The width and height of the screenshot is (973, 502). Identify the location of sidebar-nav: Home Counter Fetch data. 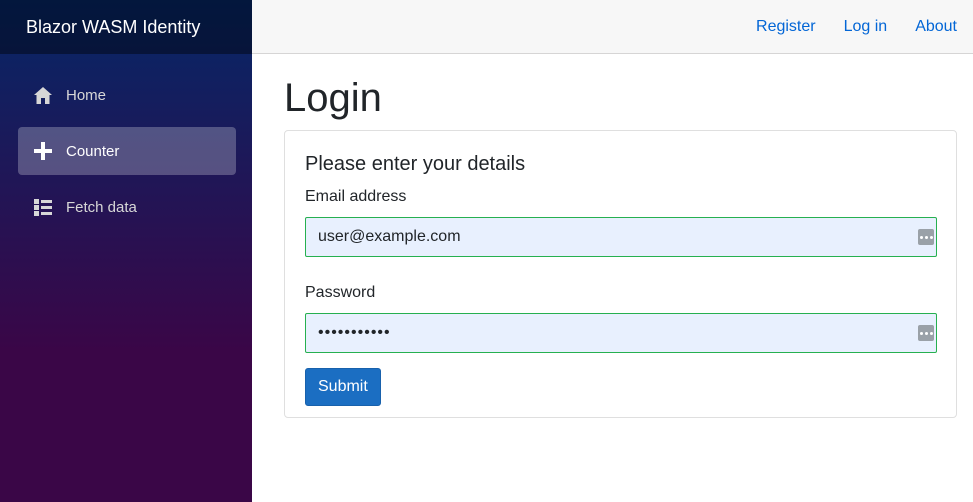
(126, 142).